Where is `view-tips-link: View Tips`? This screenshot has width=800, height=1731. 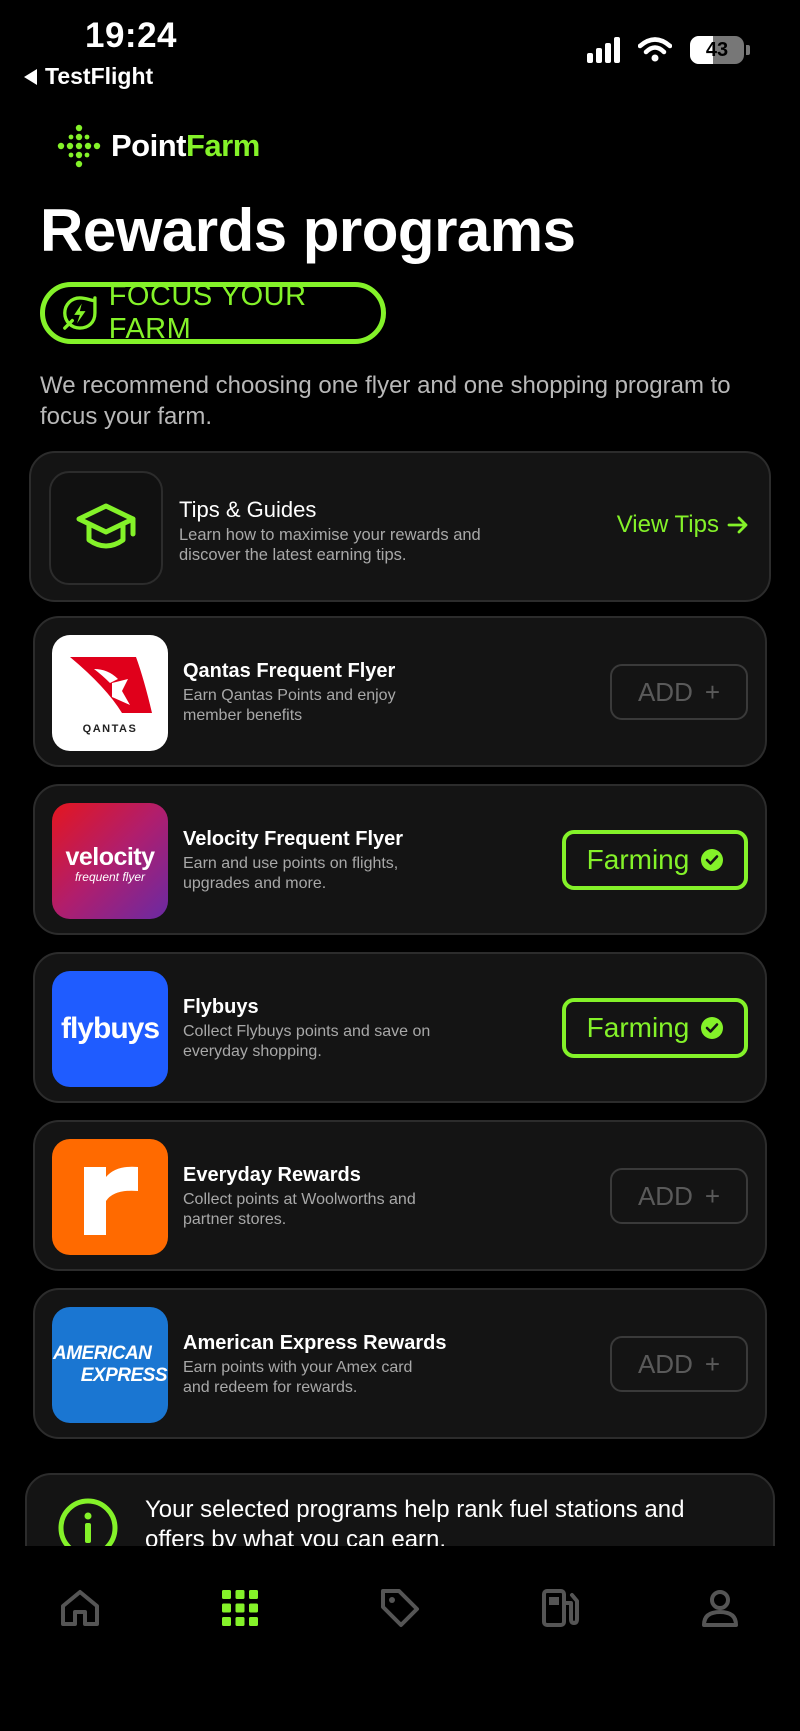
view-tips-link: View Tips is located at coordinates (683, 525).